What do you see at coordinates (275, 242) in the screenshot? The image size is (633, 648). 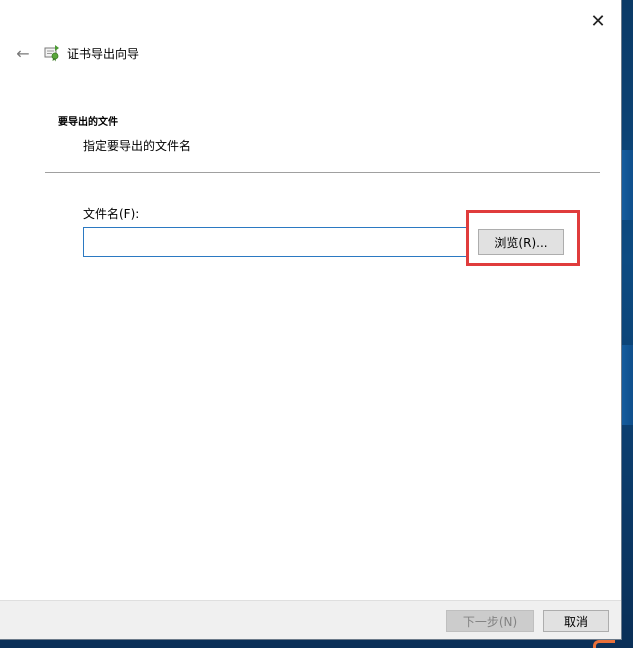 I see `filename-input` at bounding box center [275, 242].